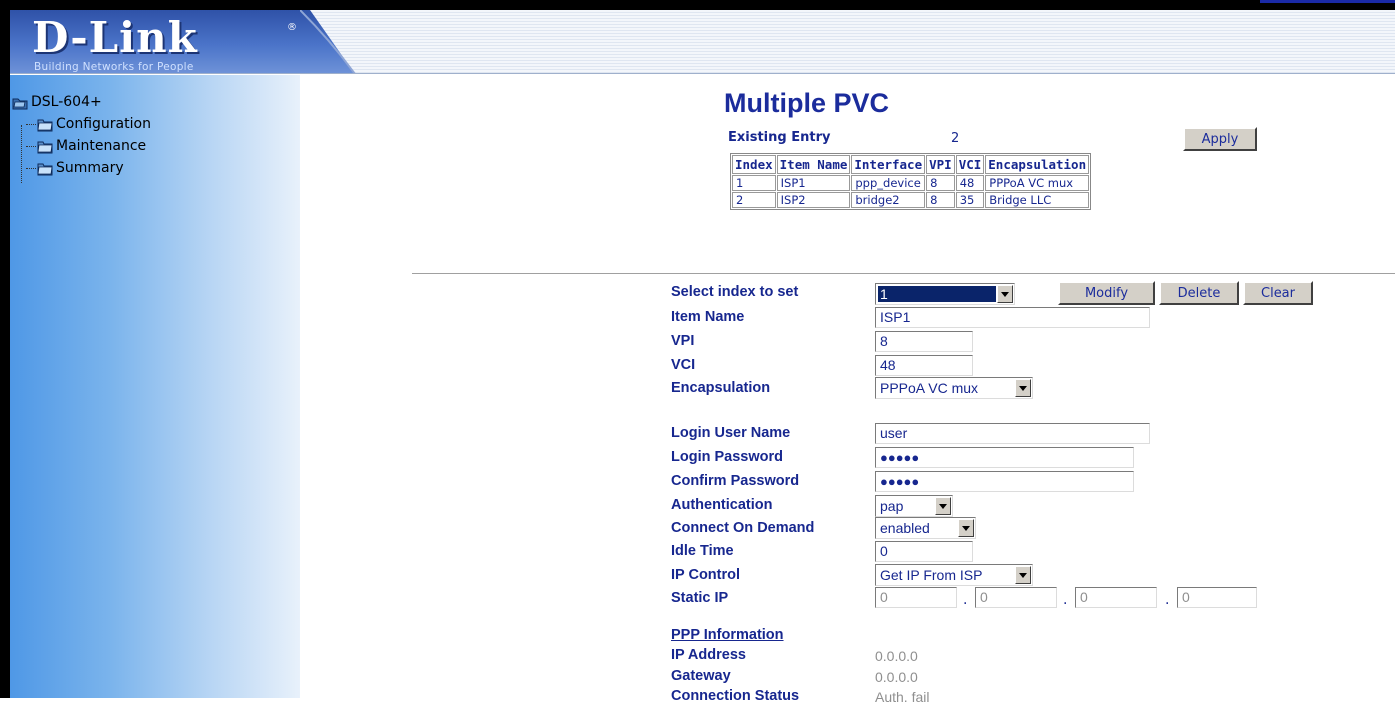 The image size is (1395, 705). I want to click on item-name-label: Item Name, so click(708, 317).